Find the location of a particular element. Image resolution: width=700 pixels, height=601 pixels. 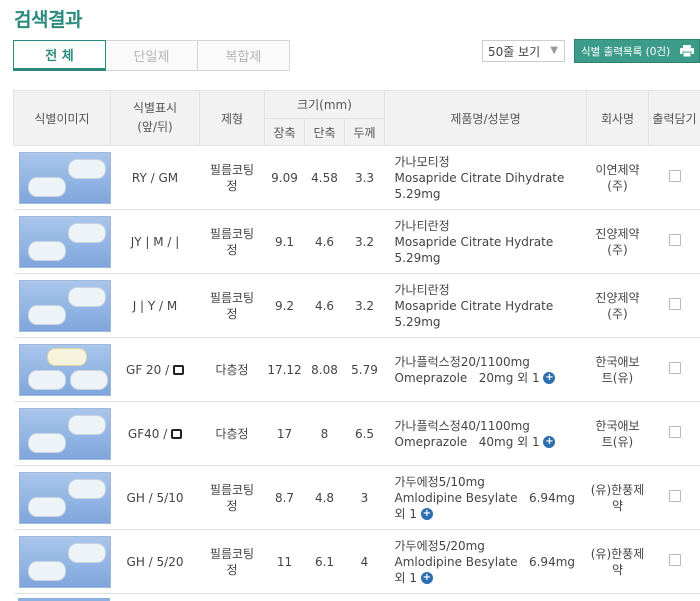

length-cell: 17.12 is located at coordinates (284, 369).